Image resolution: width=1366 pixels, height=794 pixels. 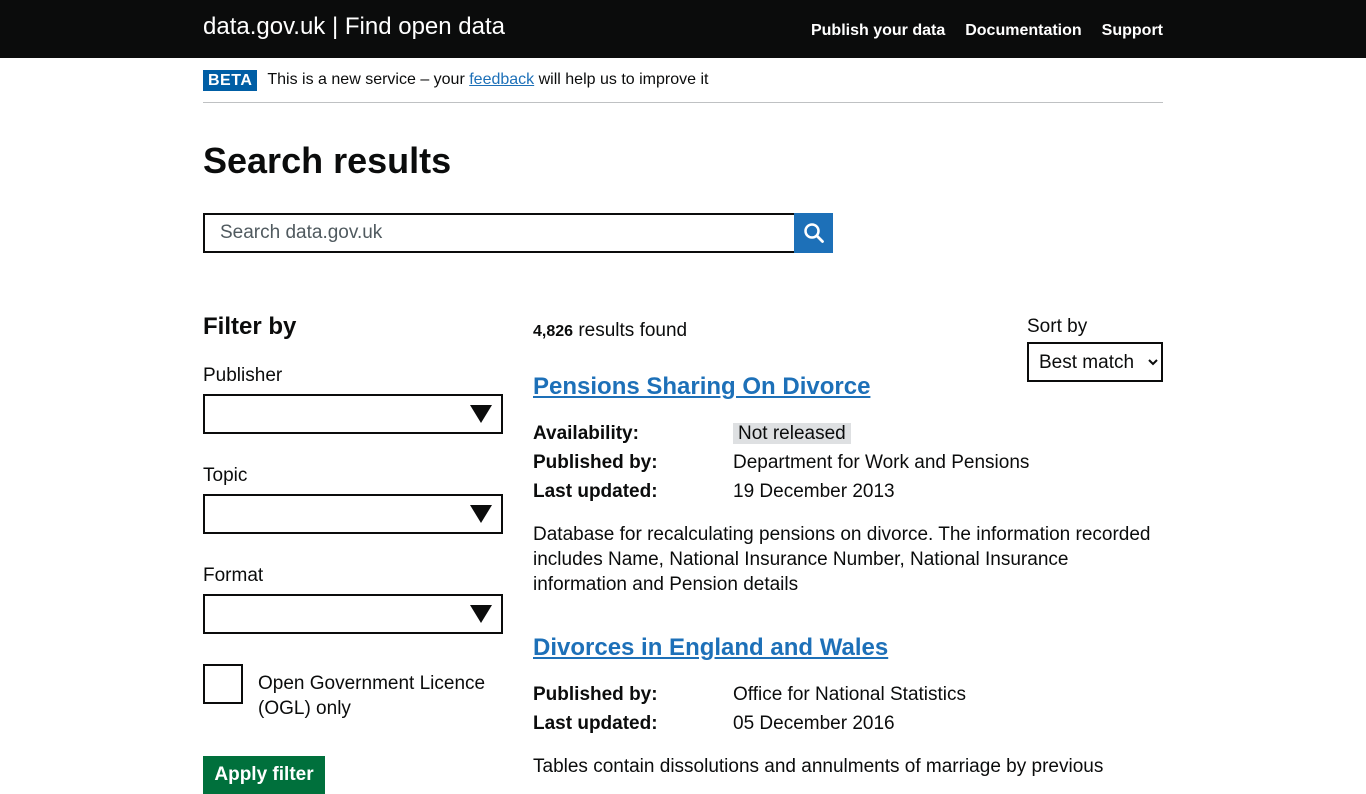 What do you see at coordinates (368, 79) in the screenshot?
I see `beta-text-before: This is a new service – your` at bounding box center [368, 79].